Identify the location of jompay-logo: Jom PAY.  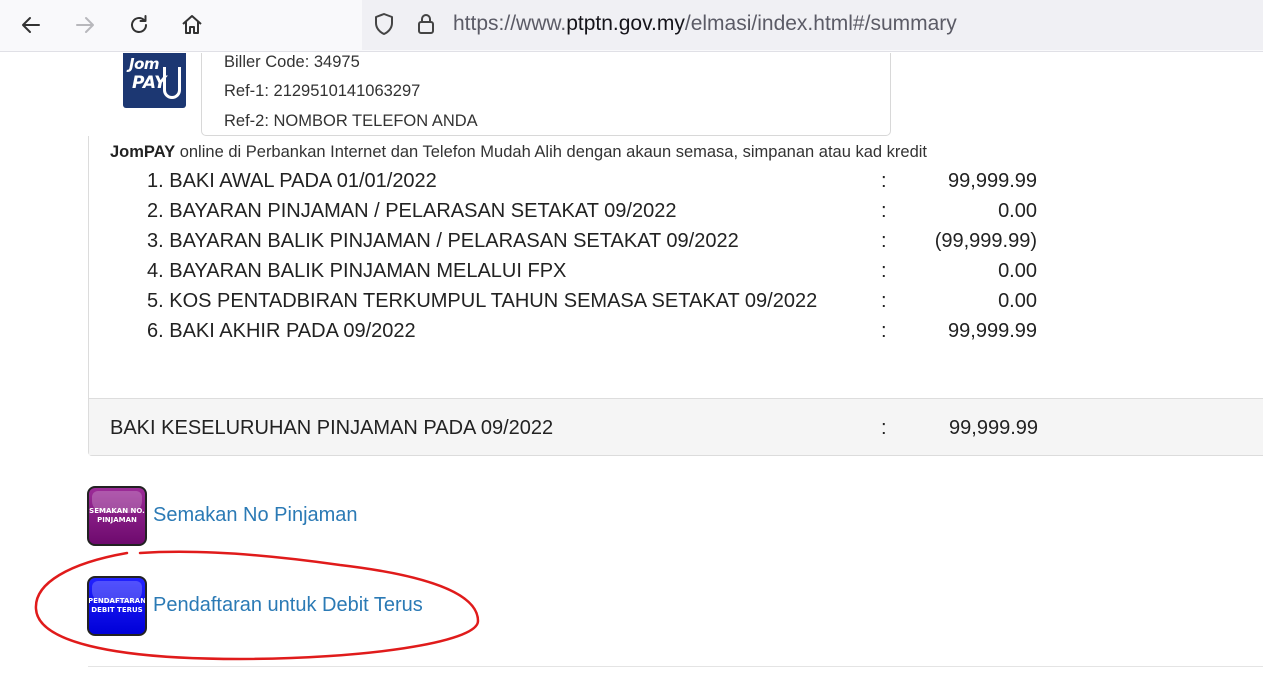
(154, 80).